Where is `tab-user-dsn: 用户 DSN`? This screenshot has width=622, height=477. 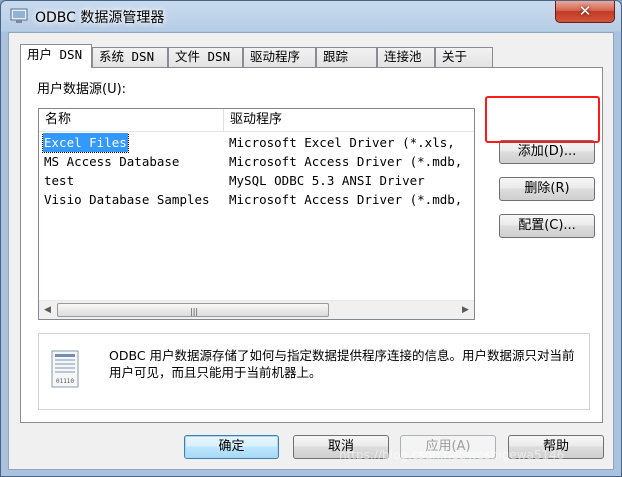
tab-user-dsn: 用户 DSN is located at coordinates (56, 56).